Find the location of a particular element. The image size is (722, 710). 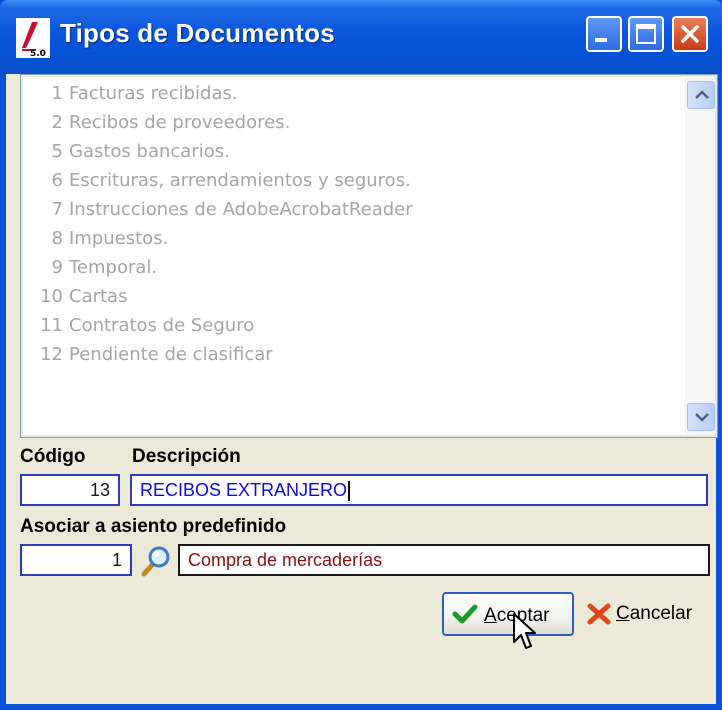

codigo-field: 13 is located at coordinates (70, 490).